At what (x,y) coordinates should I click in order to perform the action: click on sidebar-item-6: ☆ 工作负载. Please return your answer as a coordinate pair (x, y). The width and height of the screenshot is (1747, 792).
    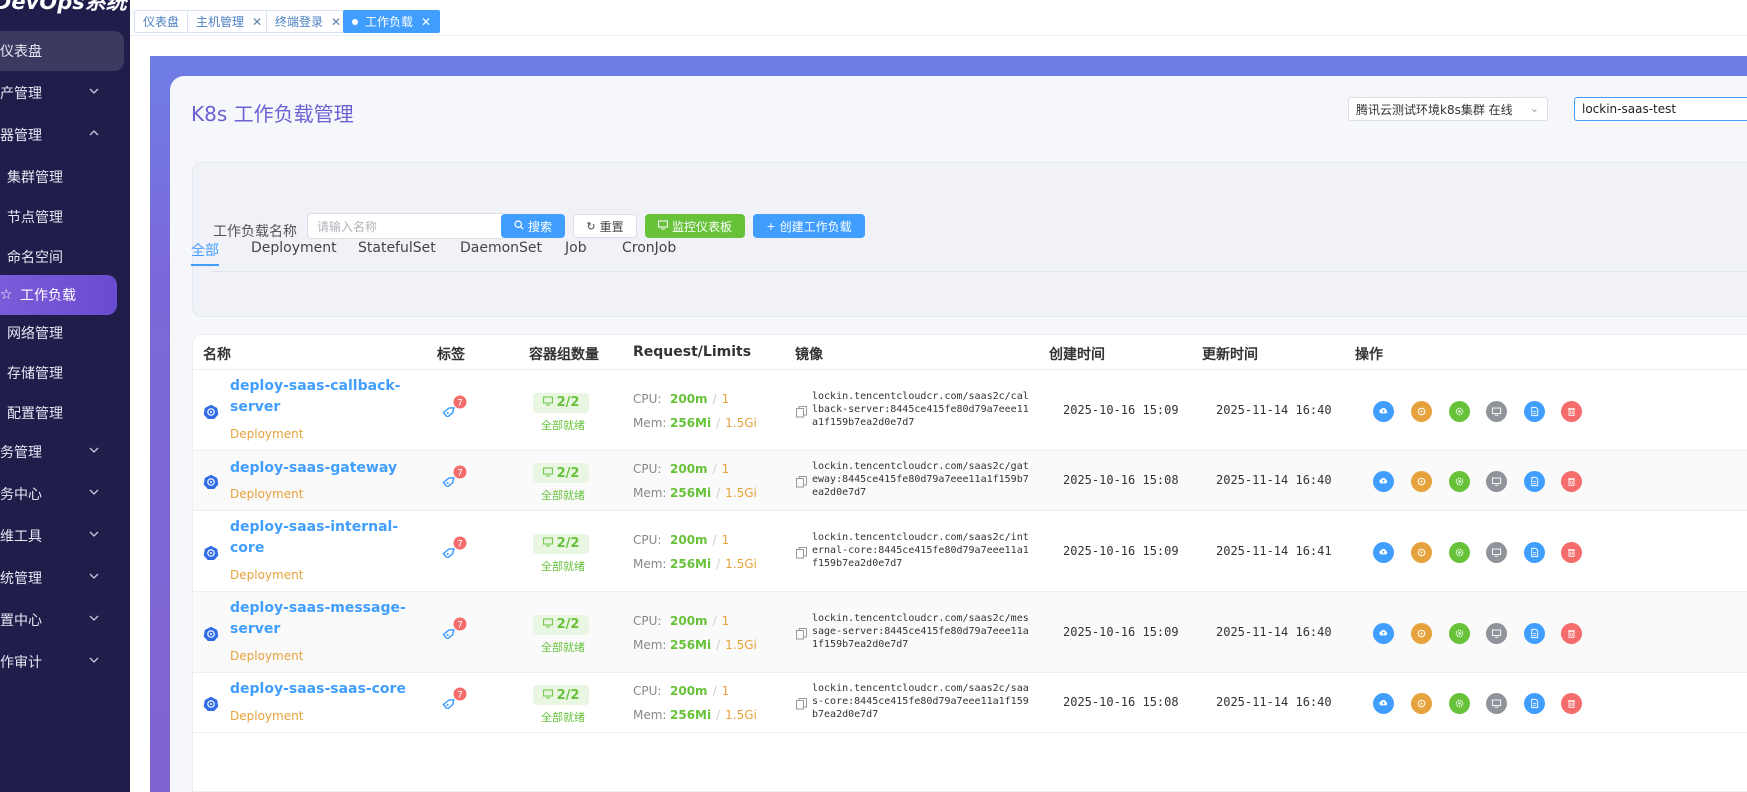
    Looking at the image, I should click on (58, 295).